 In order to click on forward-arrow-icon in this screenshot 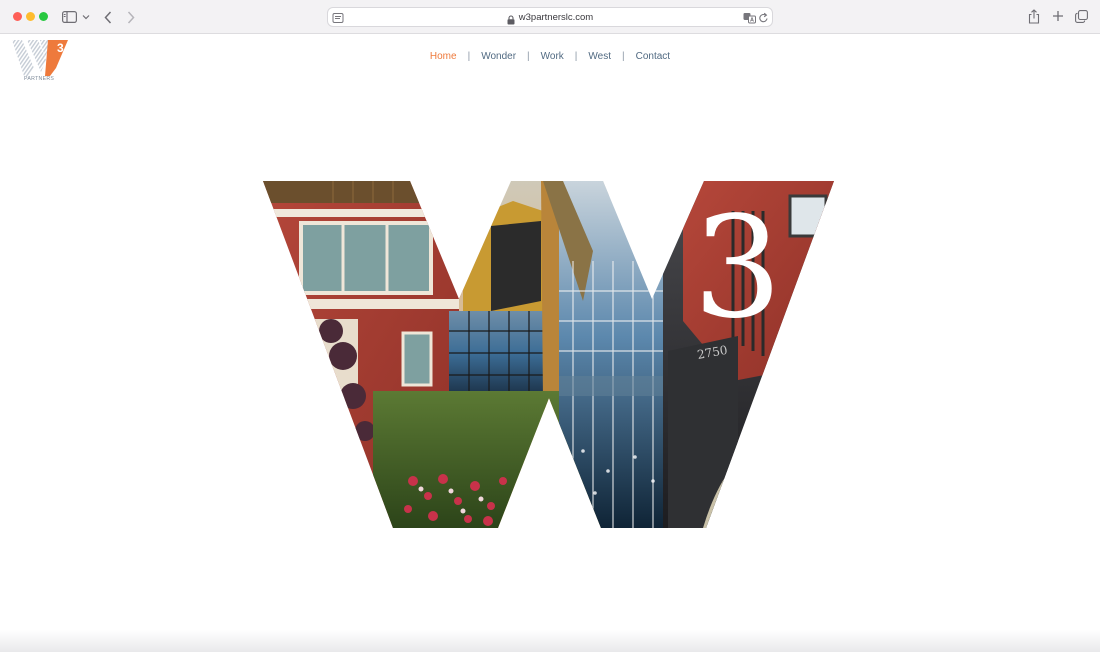, I will do `click(131, 17)`.